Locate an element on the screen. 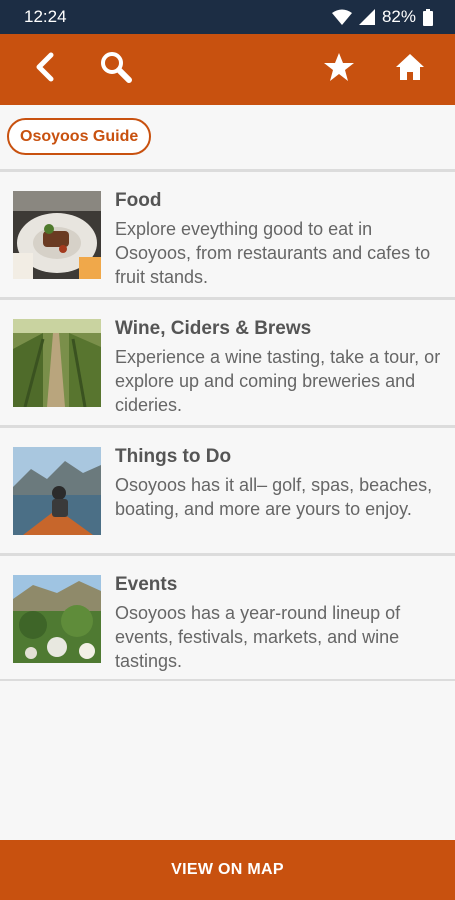 The height and width of the screenshot is (900, 455). back-button is located at coordinates (44, 69).